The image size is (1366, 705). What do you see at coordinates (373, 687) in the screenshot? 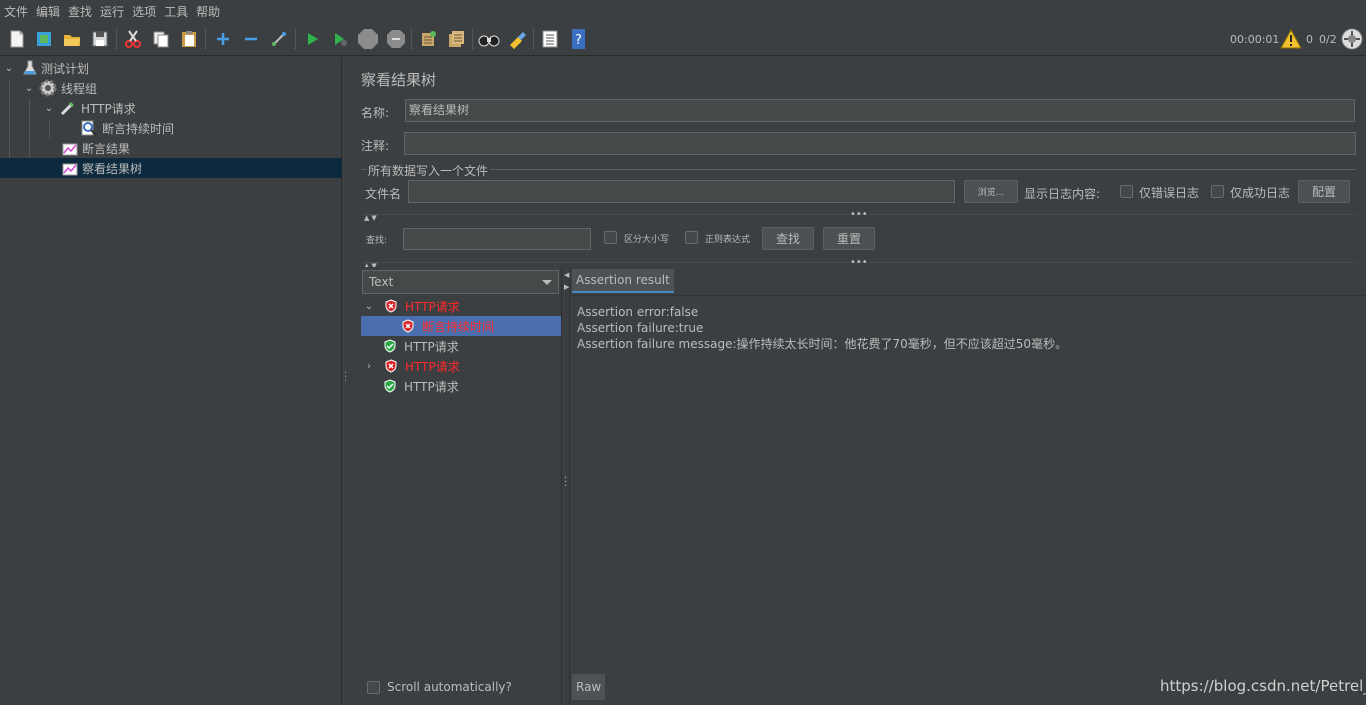
I see `scroll-automatically-checkbox` at bounding box center [373, 687].